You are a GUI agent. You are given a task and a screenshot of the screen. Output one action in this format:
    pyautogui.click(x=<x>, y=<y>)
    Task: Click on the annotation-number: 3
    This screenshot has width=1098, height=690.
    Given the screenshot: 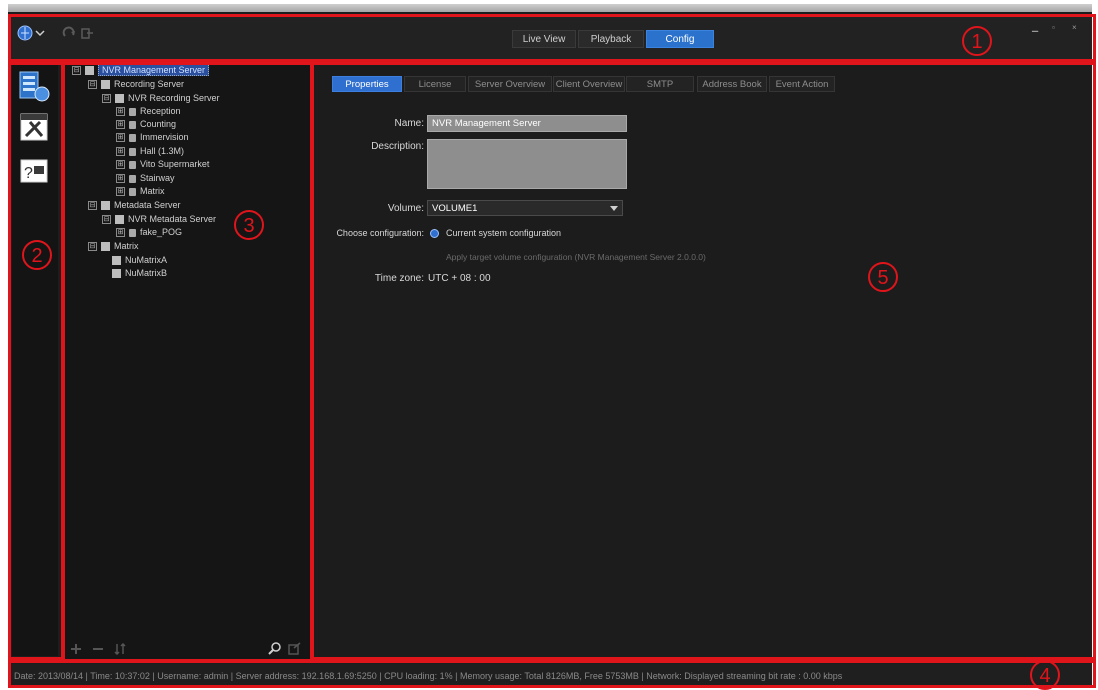 What is the action you would take?
    pyautogui.click(x=249, y=225)
    